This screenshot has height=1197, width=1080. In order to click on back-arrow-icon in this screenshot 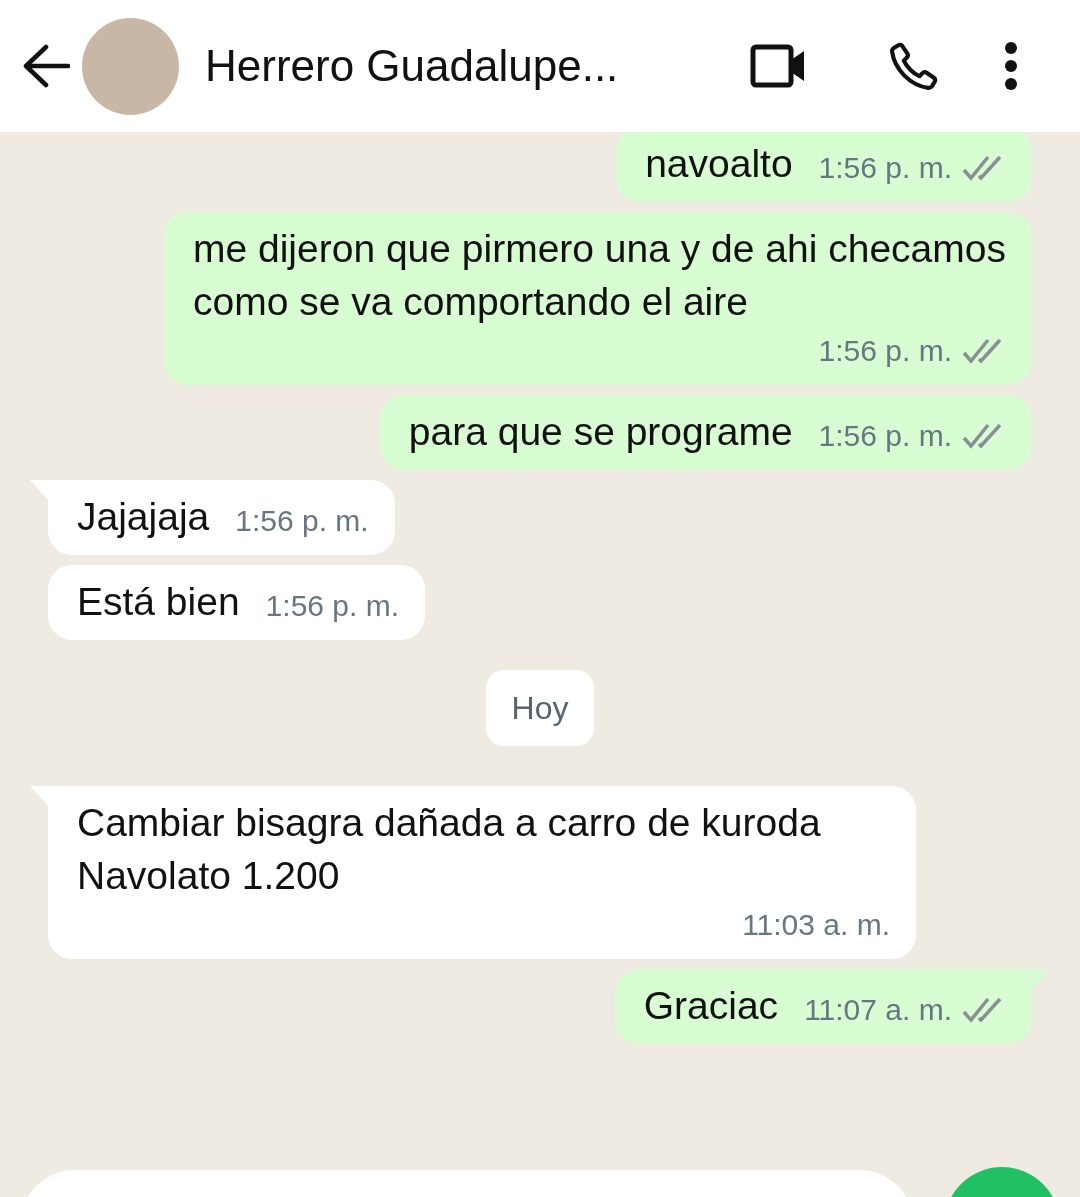, I will do `click(46, 66)`.